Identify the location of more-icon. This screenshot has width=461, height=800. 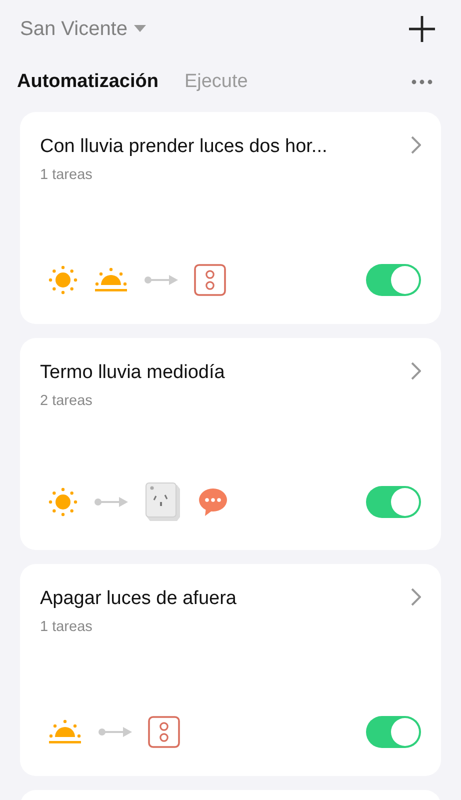
(422, 82).